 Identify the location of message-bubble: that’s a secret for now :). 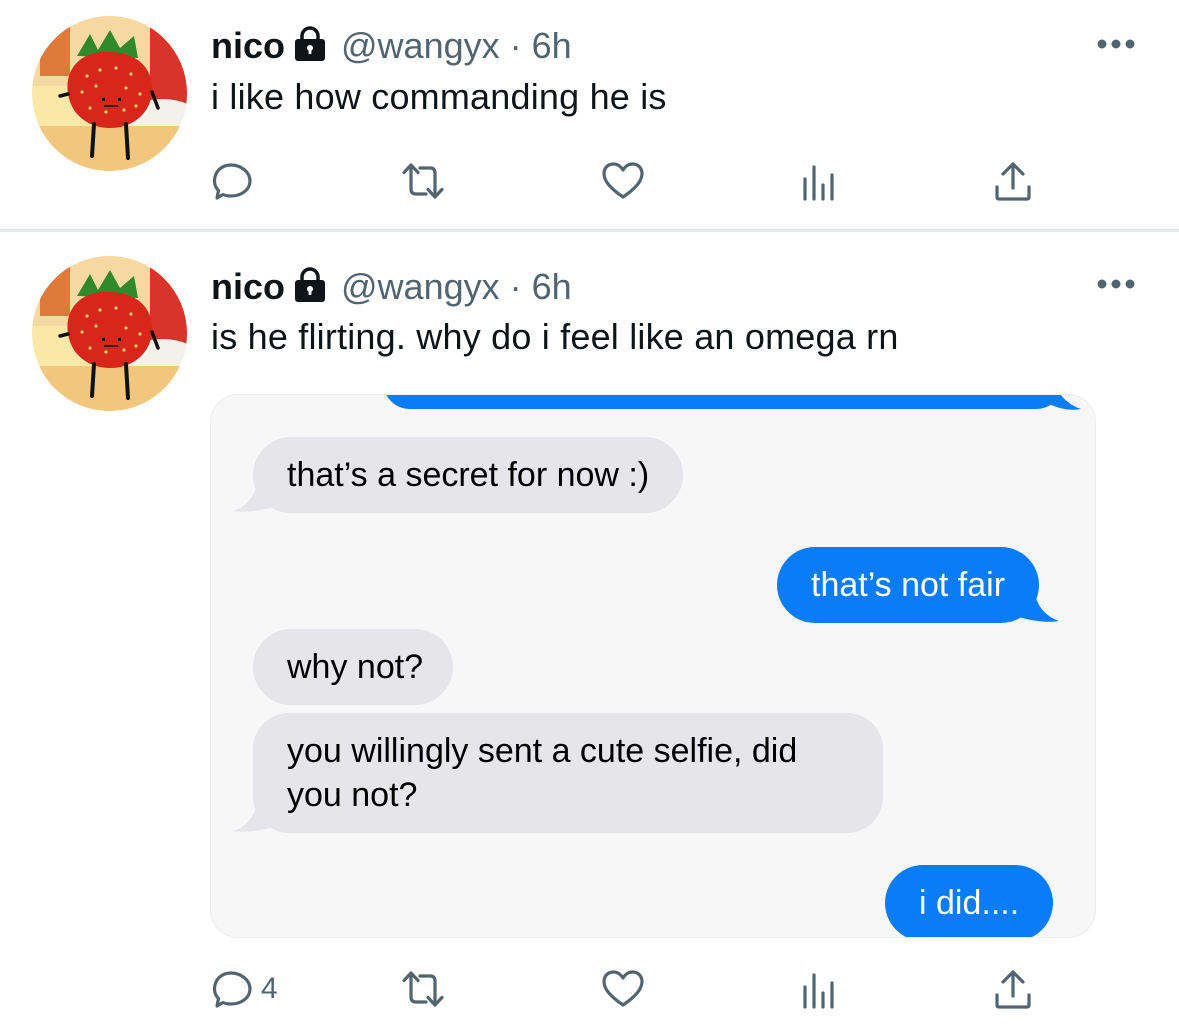
(458, 475).